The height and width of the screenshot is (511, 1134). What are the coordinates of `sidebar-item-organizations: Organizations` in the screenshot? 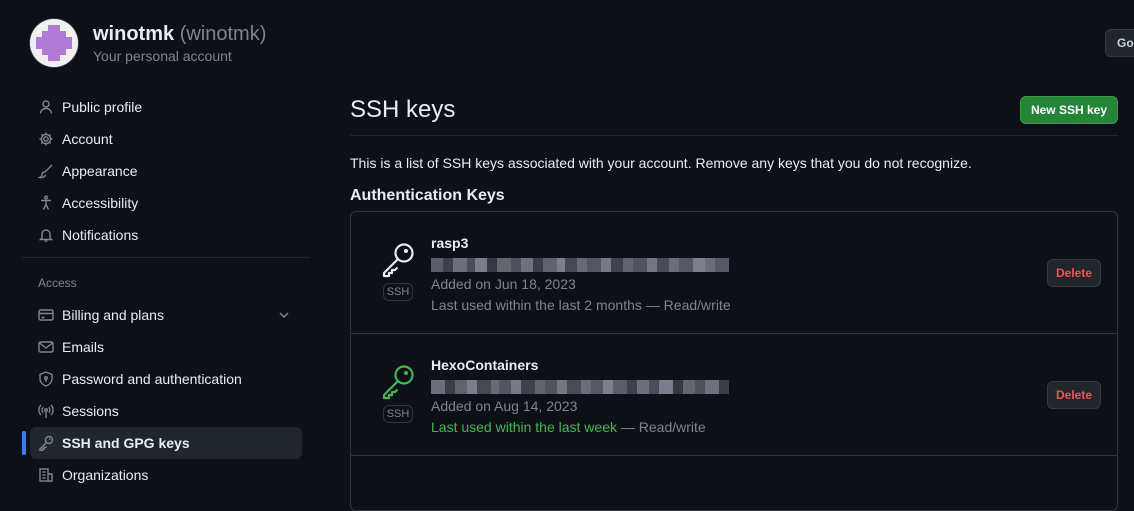 It's located at (166, 475).